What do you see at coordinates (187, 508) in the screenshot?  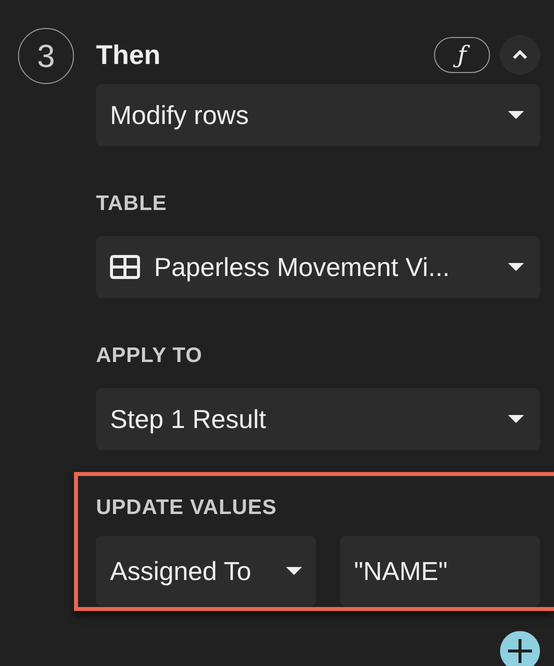 I see `section-label: UPDATE VALUES` at bounding box center [187, 508].